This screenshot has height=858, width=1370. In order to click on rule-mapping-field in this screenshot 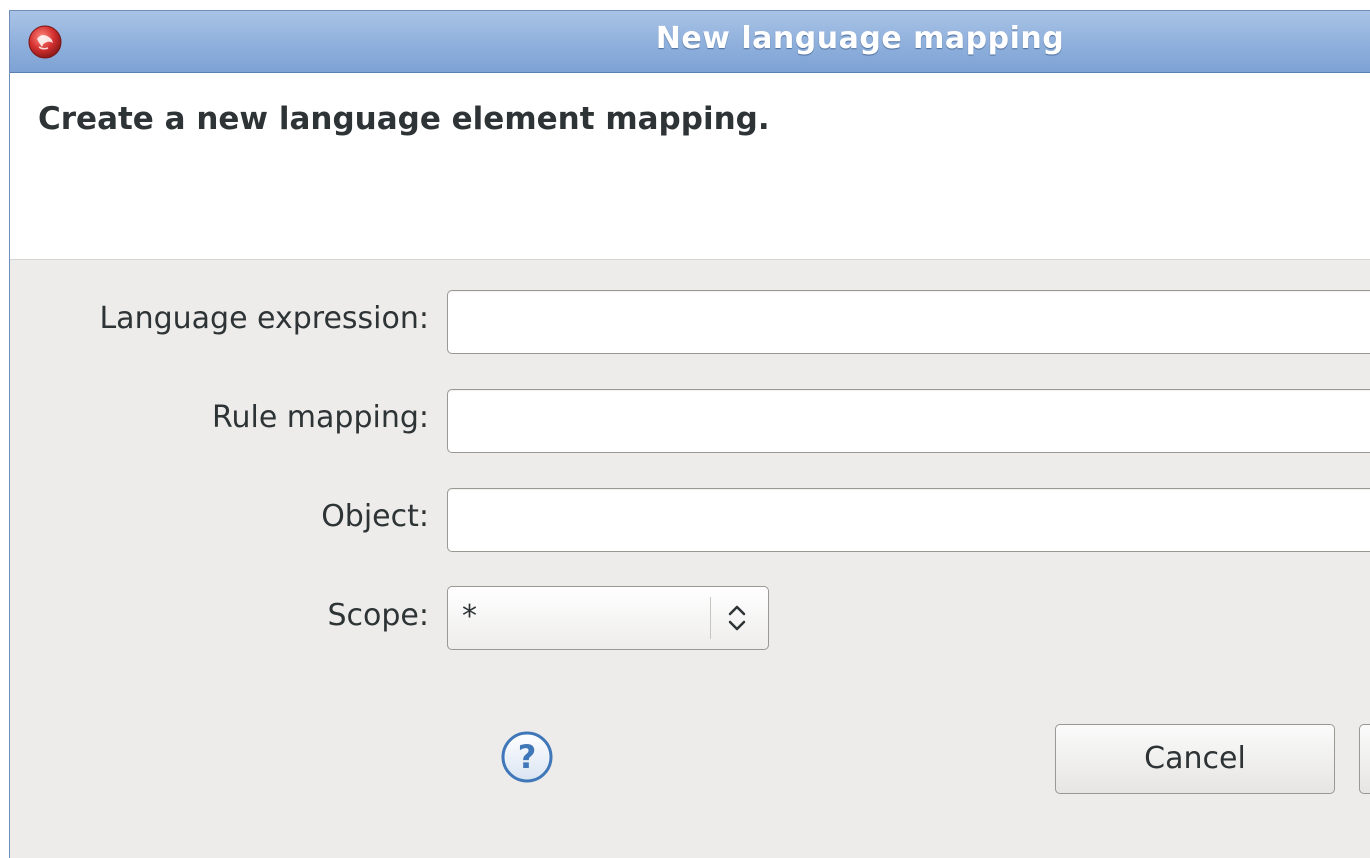, I will do `click(908, 421)`.